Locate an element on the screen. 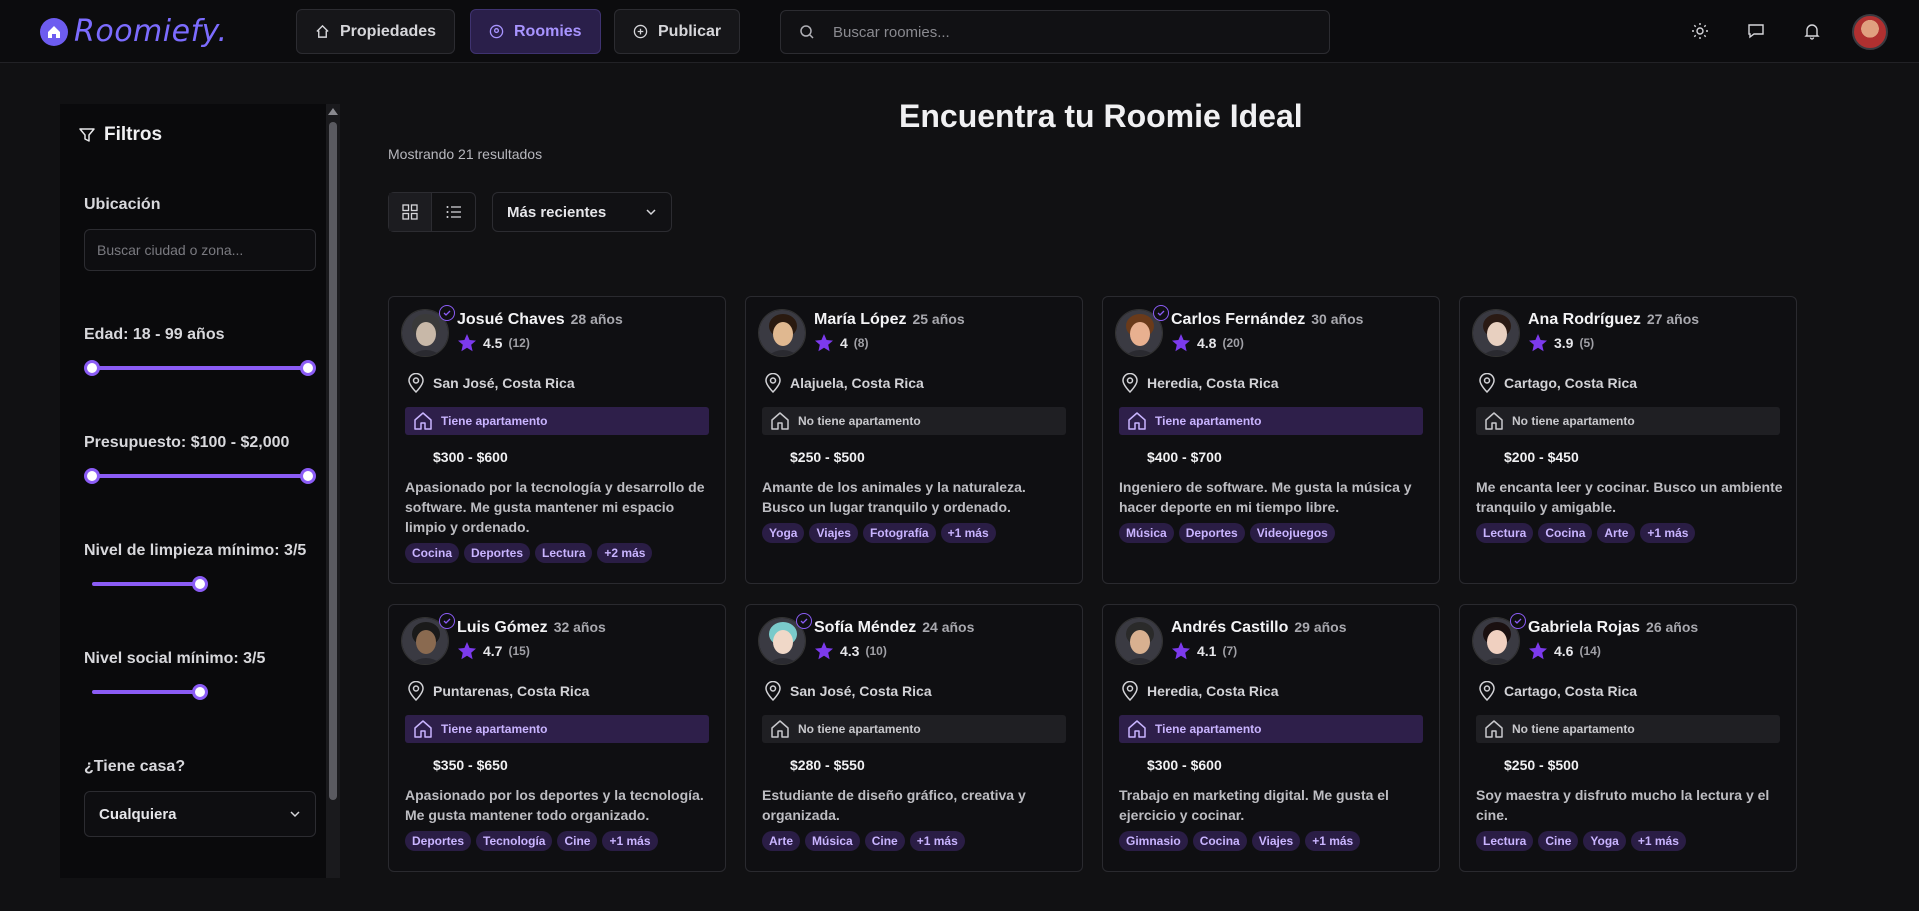  roomie-name-text: Luis Gómez is located at coordinates (502, 627).